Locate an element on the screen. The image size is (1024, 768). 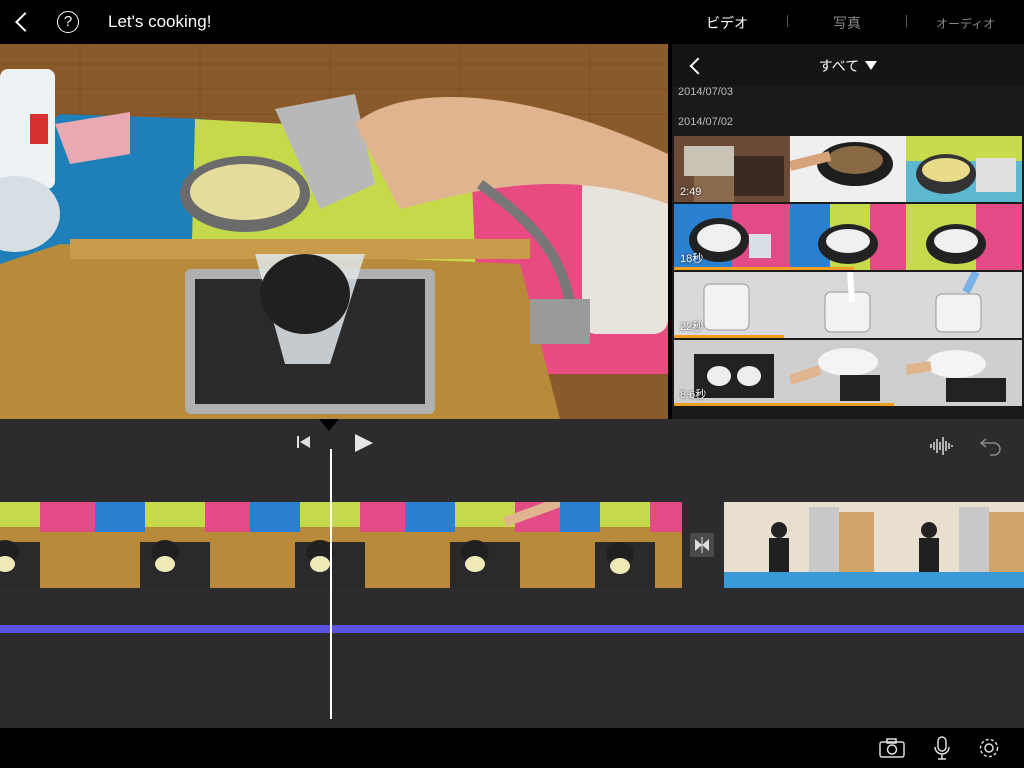
clip-duration: 22秒 is located at coordinates (692, 327).